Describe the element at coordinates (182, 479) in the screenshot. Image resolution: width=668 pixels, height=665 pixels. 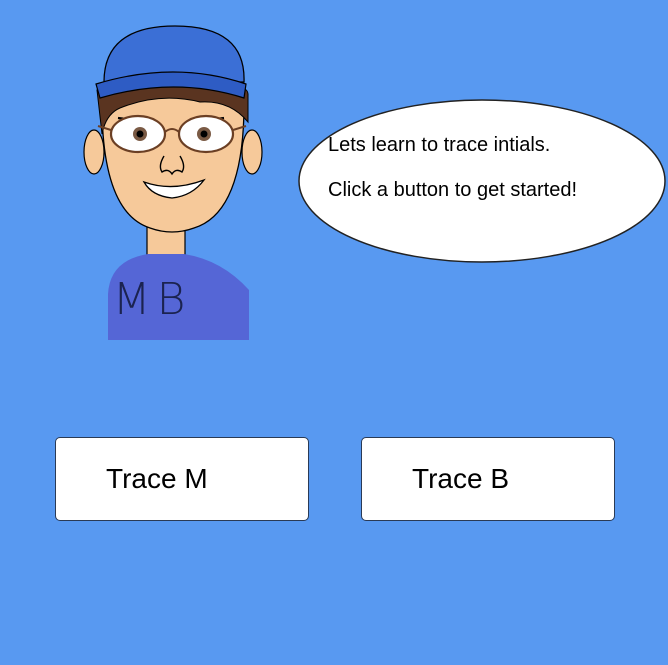
I see `trace-m-button: Trace M` at that location.